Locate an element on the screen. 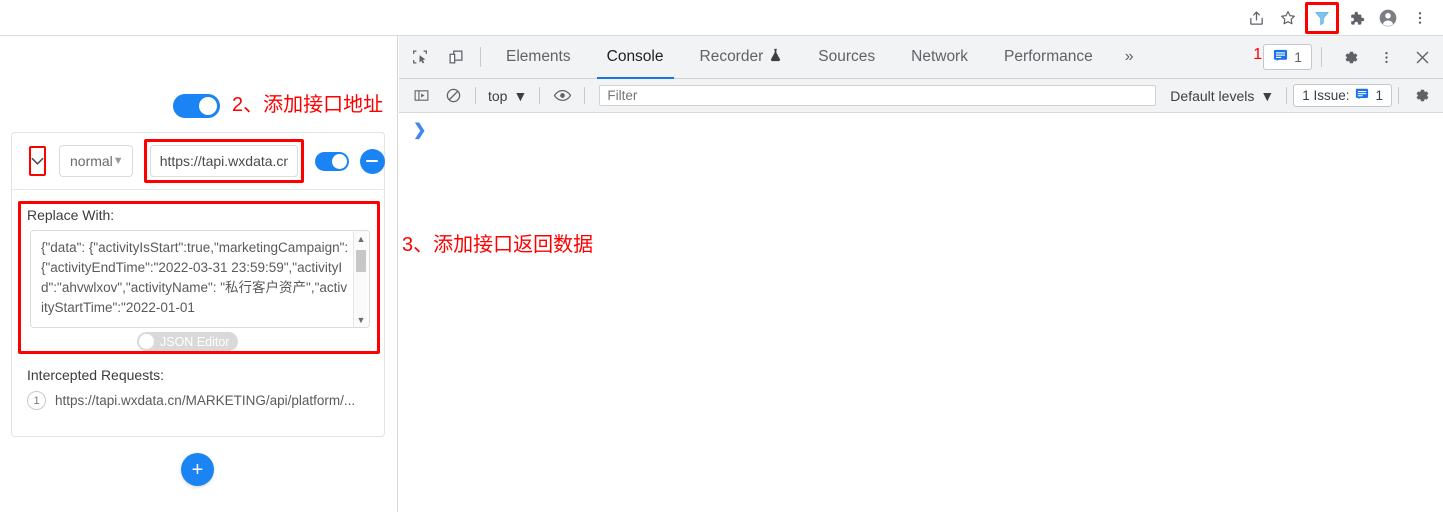  json-editor-toggle: JSON Editor is located at coordinates (188, 341).